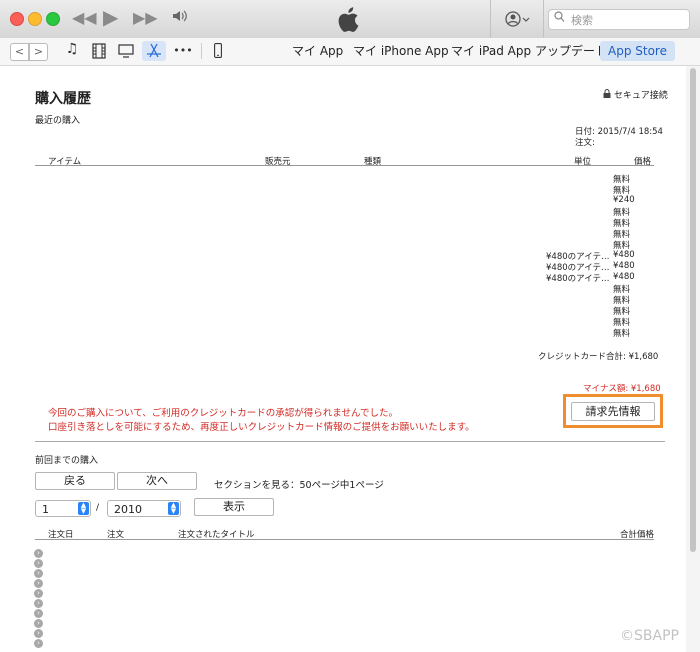 The height and width of the screenshot is (652, 700). Describe the element at coordinates (619, 19) in the screenshot. I see `search-input: 検索` at that location.